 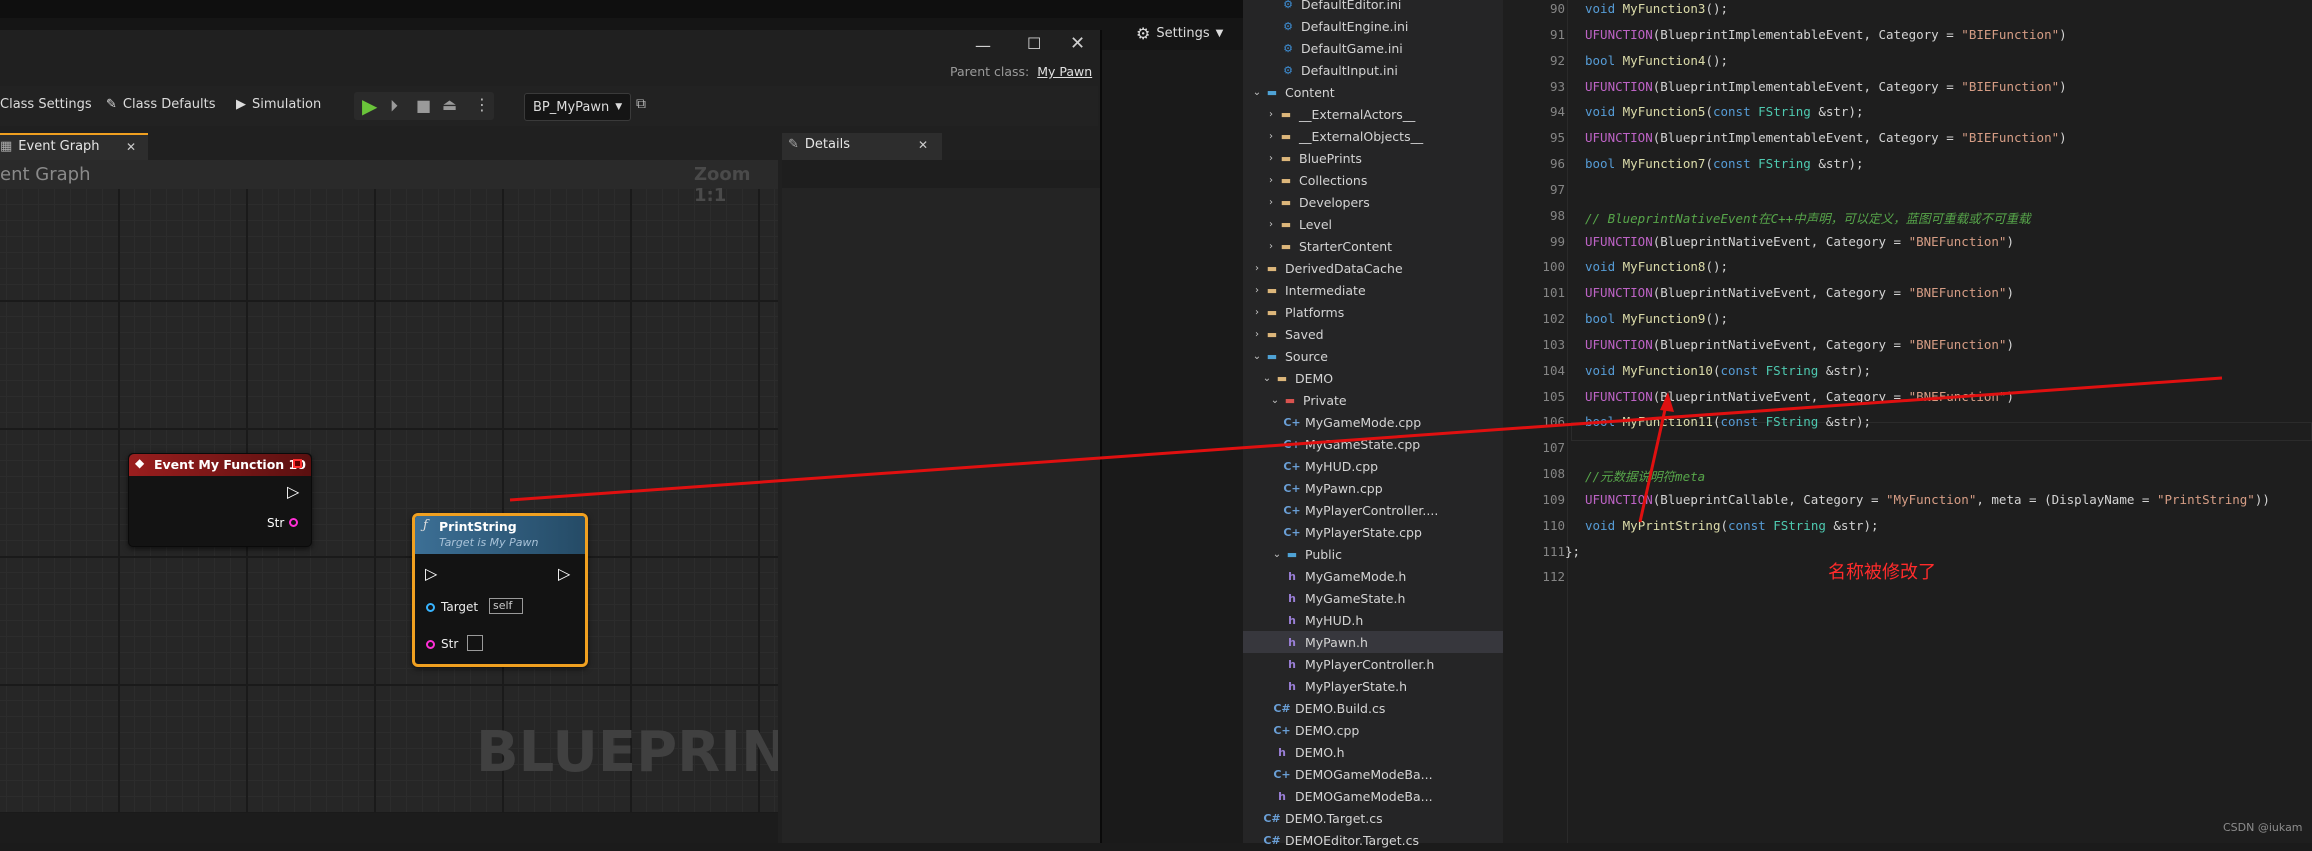 What do you see at coordinates (1667, 402) in the screenshot?
I see `annotation-arrow-head` at bounding box center [1667, 402].